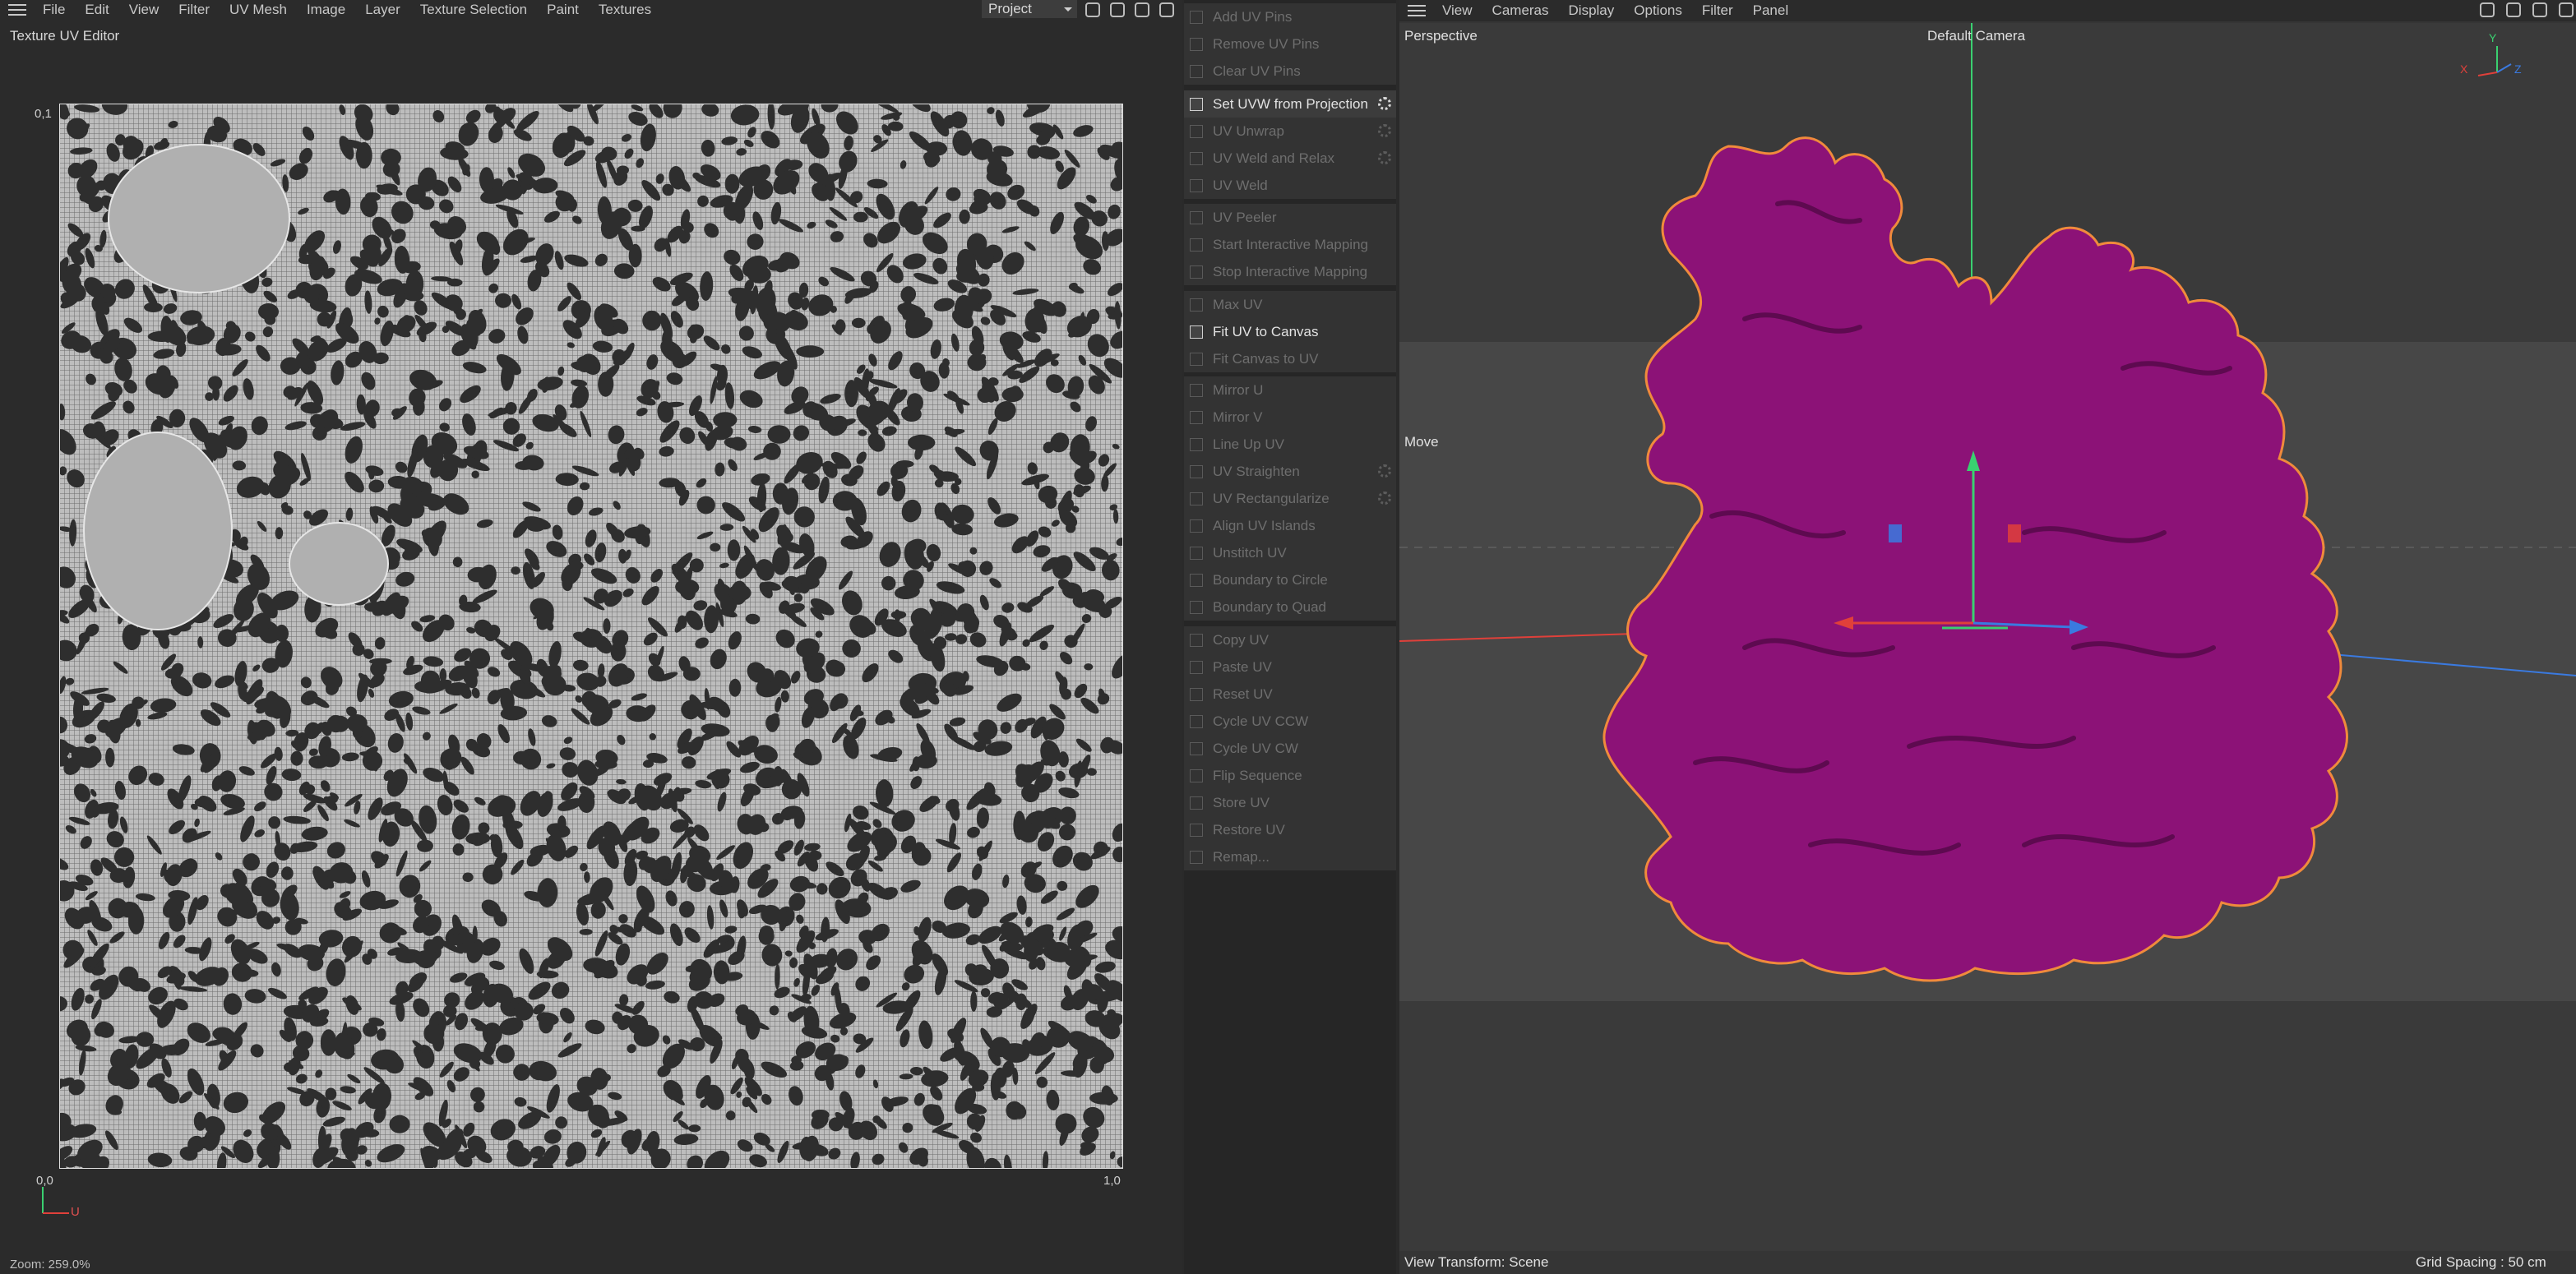 The width and height of the screenshot is (2576, 1274). What do you see at coordinates (1520, 11) in the screenshot?
I see `vp-menu-cameras: Cameras` at bounding box center [1520, 11].